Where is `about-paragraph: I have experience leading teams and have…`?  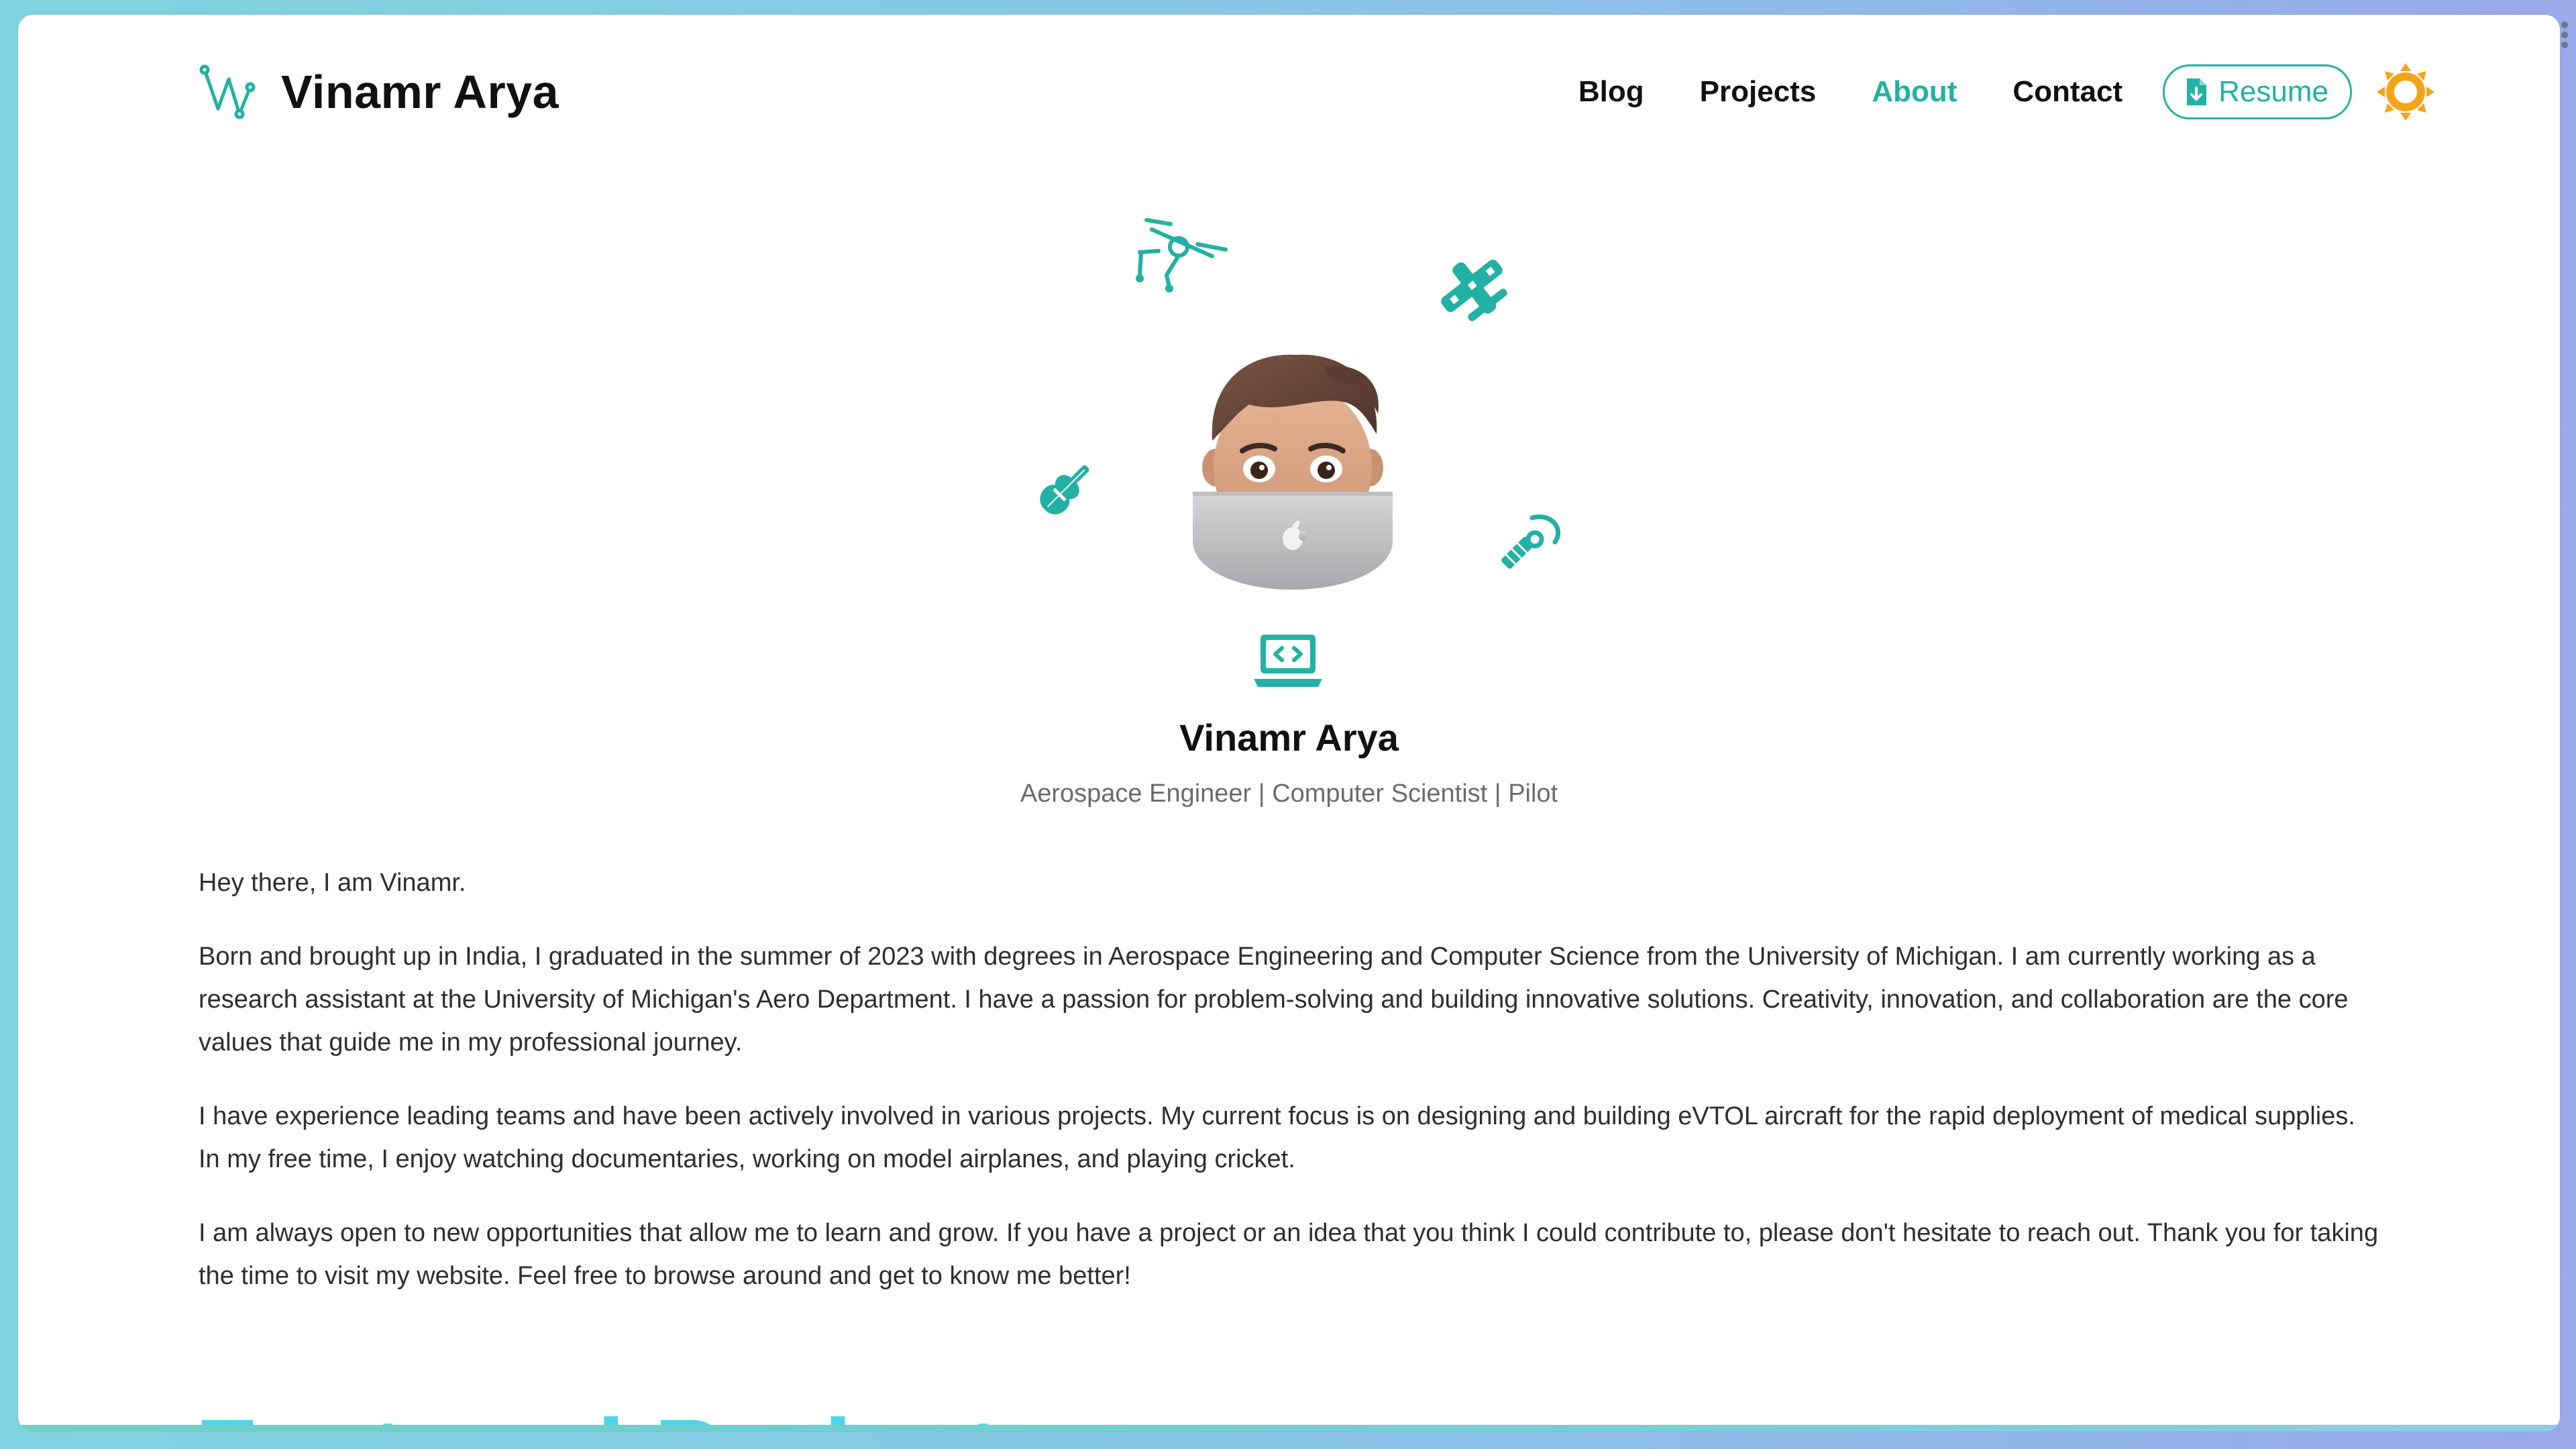
about-paragraph: I have experience leading teams and have… is located at coordinates (1277, 1137).